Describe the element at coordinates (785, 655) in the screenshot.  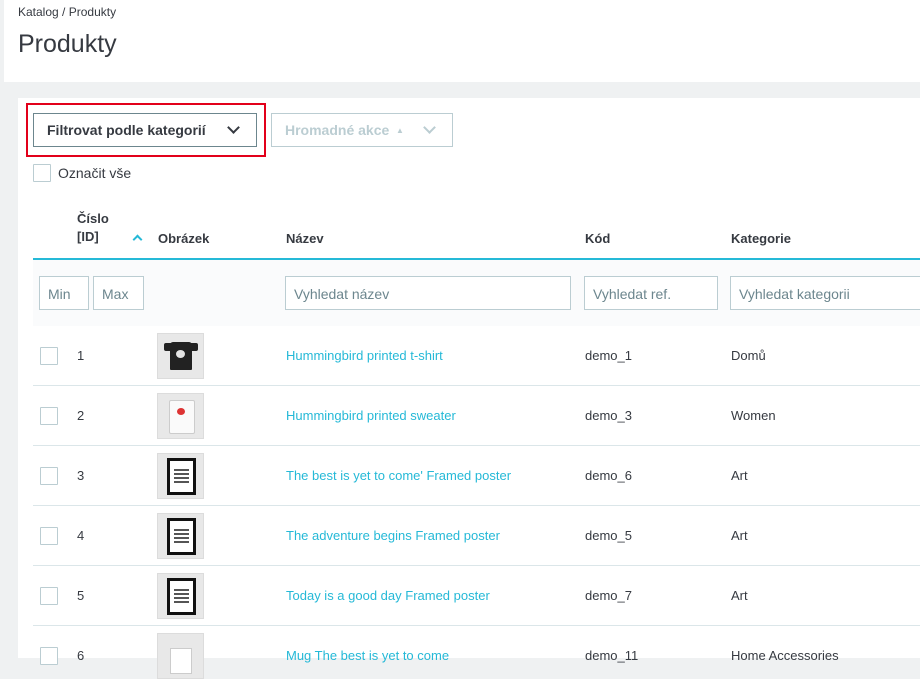
I see `product-category: Home Accessories` at that location.